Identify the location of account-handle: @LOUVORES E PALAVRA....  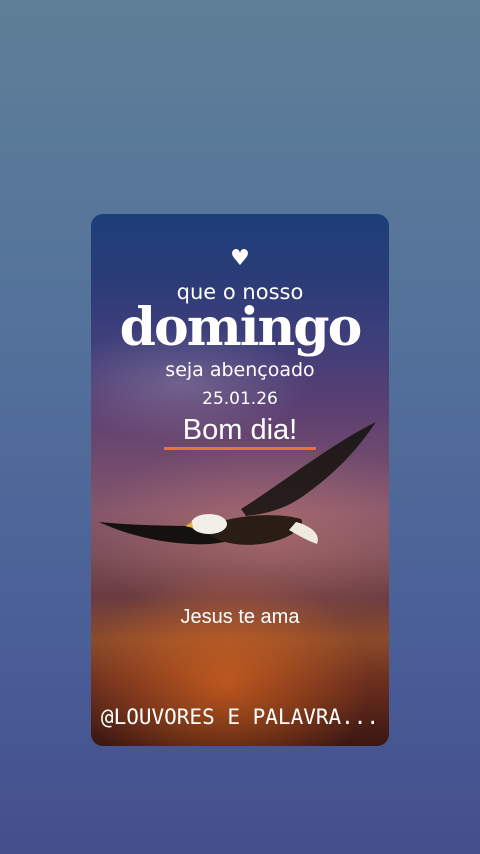
(240, 717).